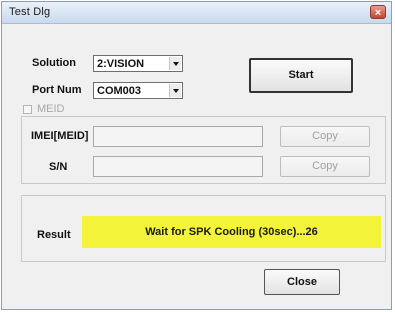  I want to click on window-title: Test Dlg, so click(30, 12).